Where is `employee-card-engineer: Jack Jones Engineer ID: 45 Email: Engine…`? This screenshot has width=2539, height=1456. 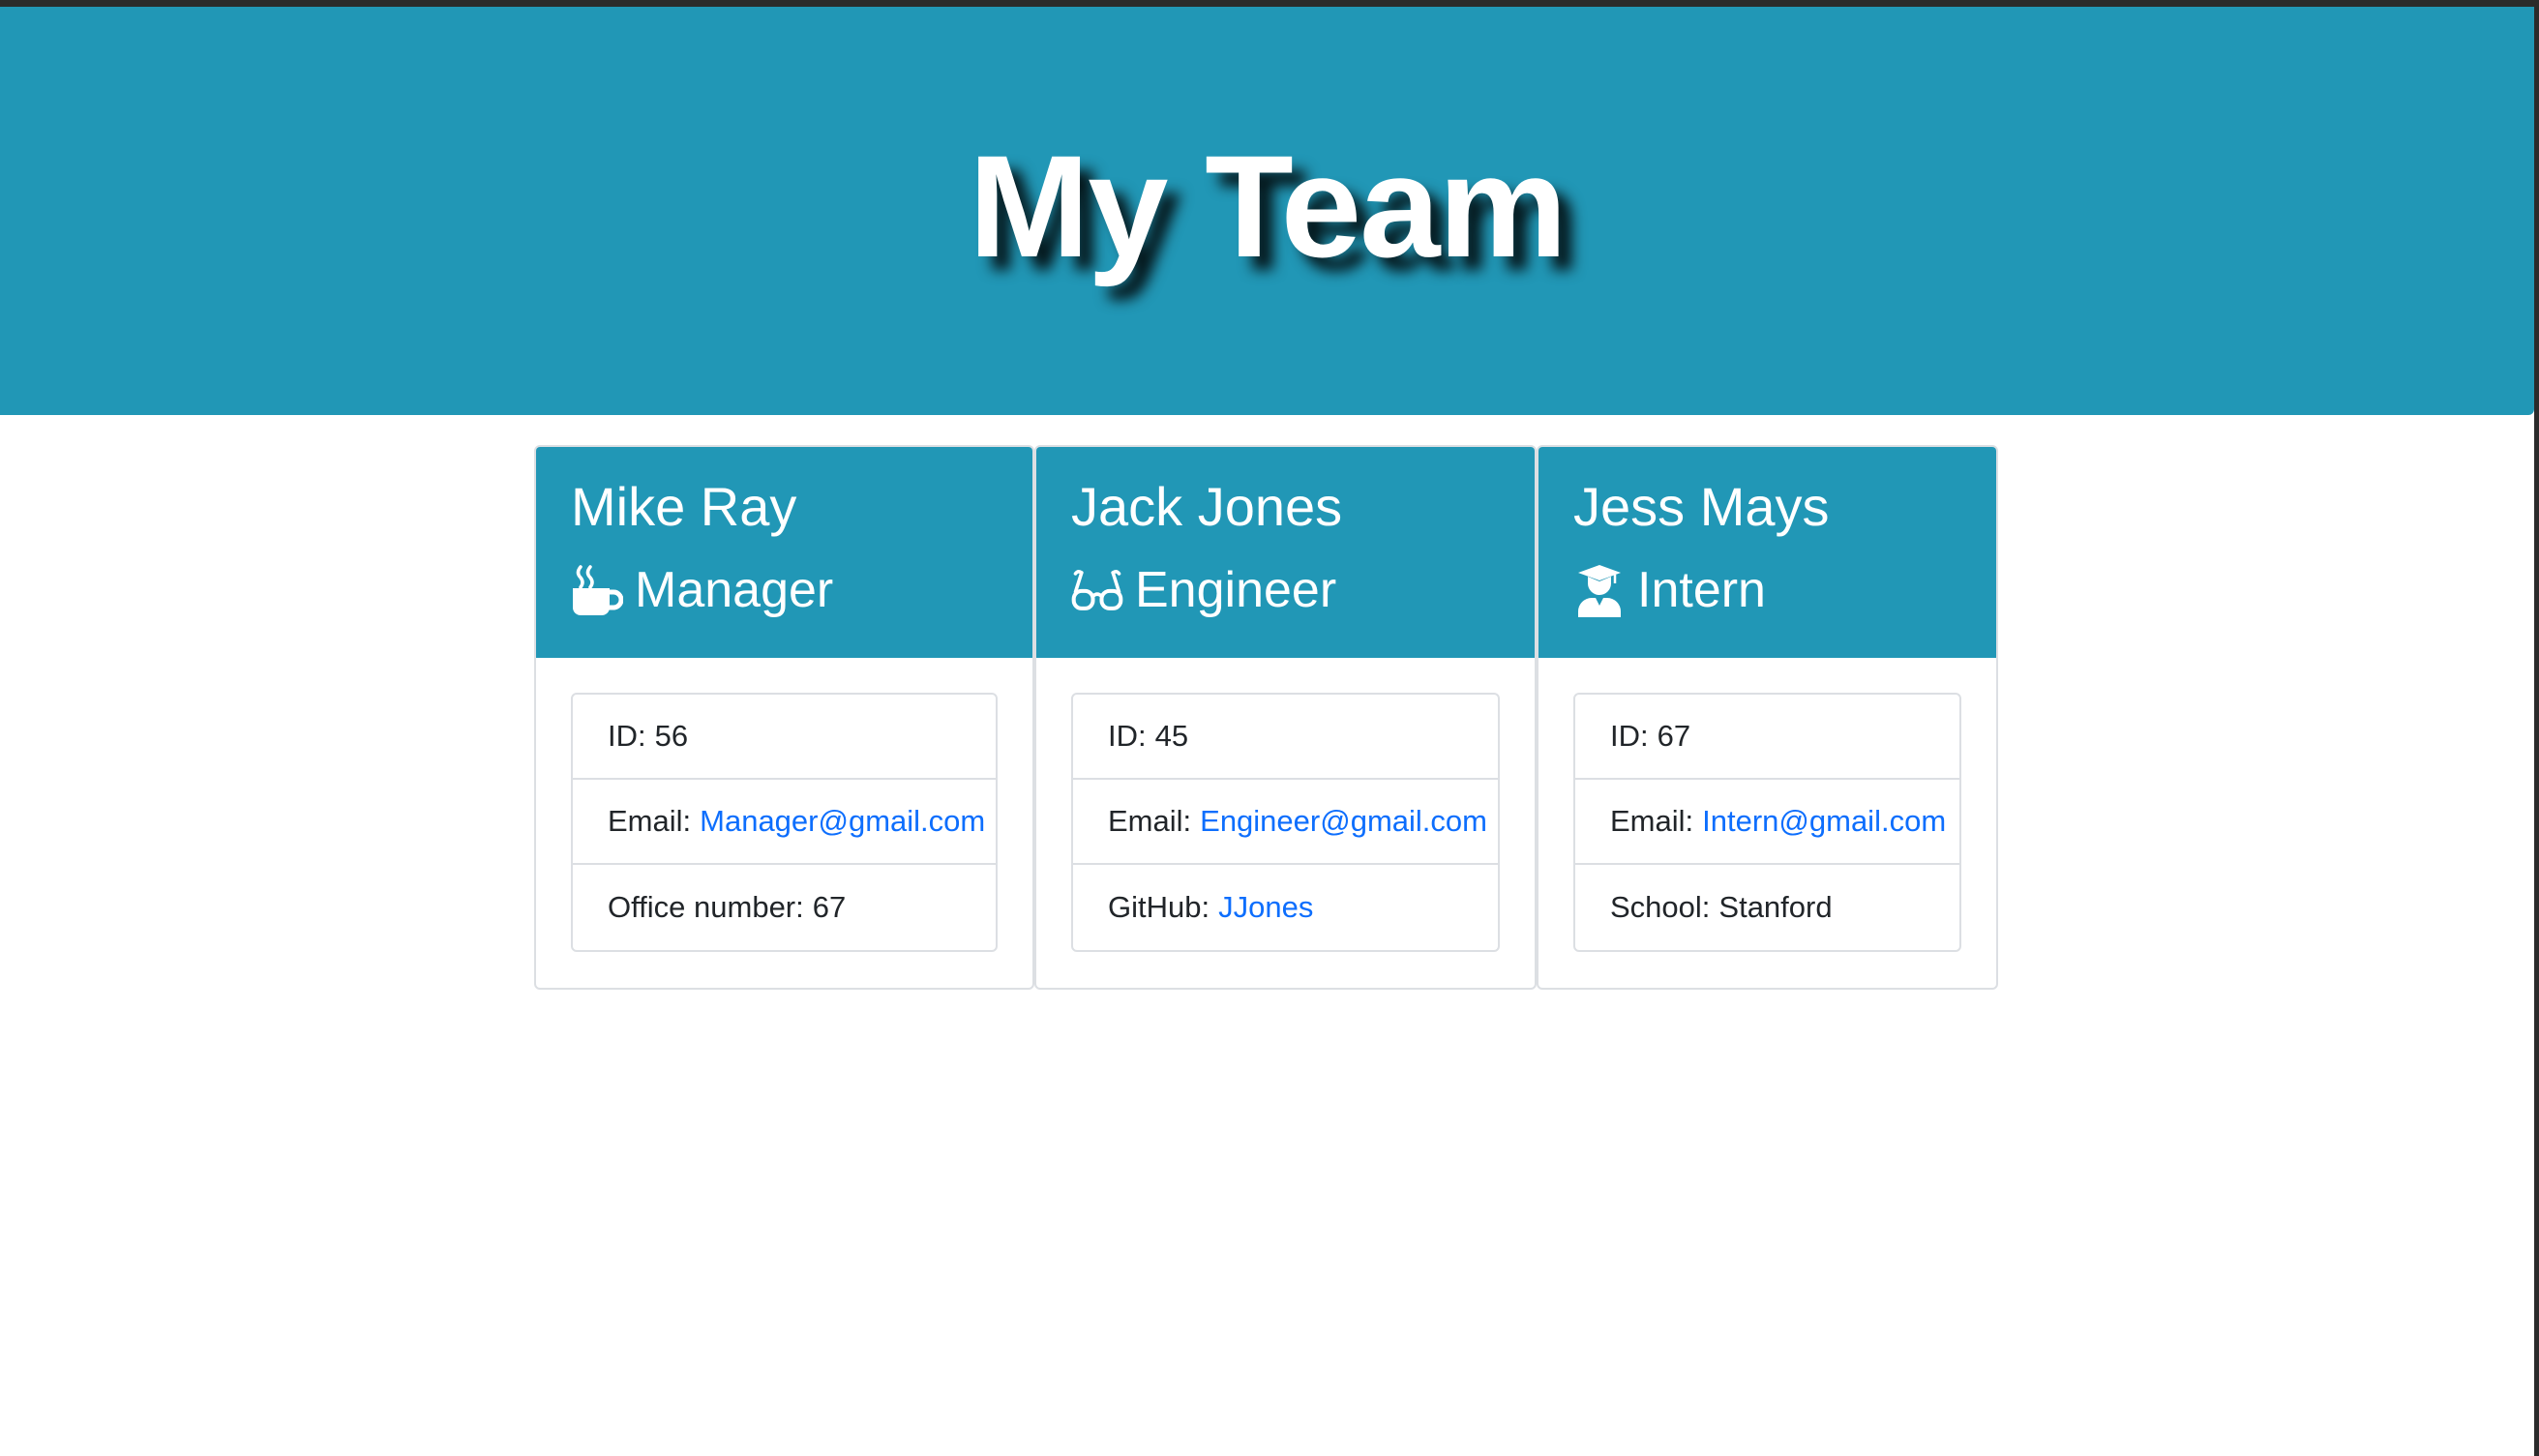
employee-card-engineer: Jack Jones Engineer ID: 45 Email: Engine… is located at coordinates (1285, 717).